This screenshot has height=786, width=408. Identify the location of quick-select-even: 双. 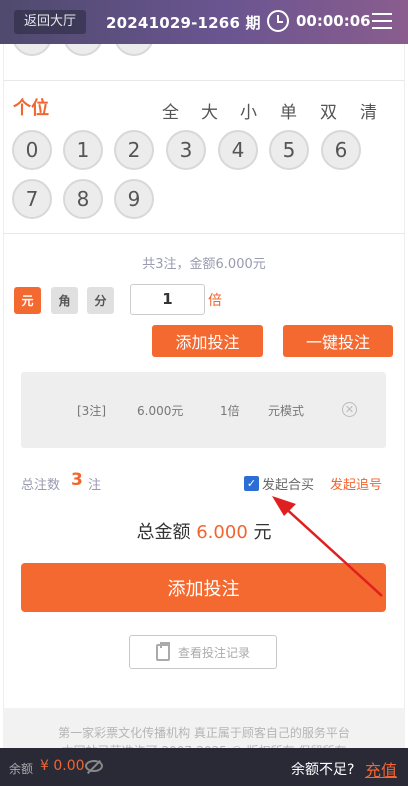
(328, 110).